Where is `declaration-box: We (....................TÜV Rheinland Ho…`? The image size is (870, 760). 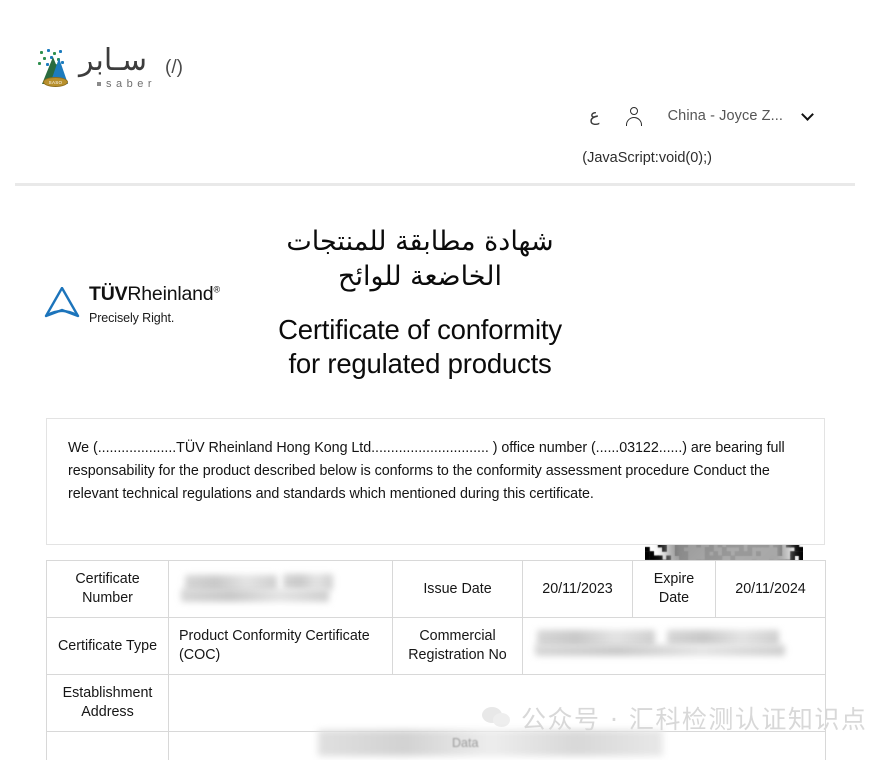 declaration-box: We (....................TÜV Rheinland Ho… is located at coordinates (435, 481).